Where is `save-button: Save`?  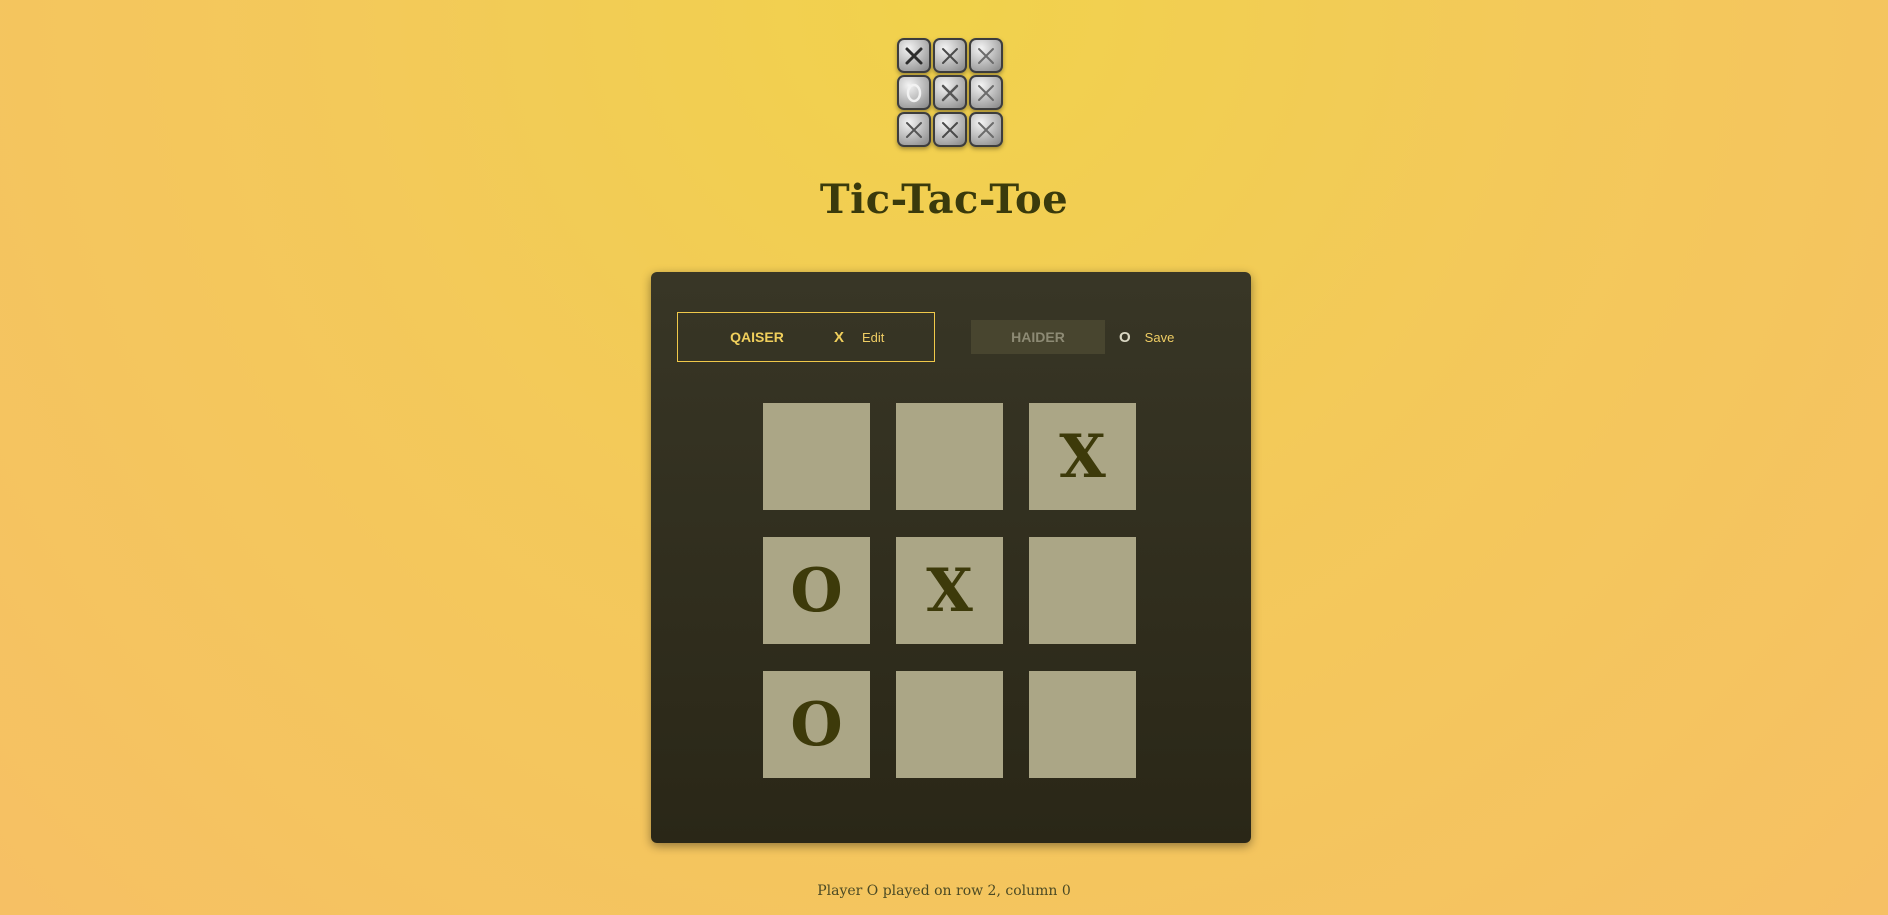 save-button: Save is located at coordinates (1160, 337).